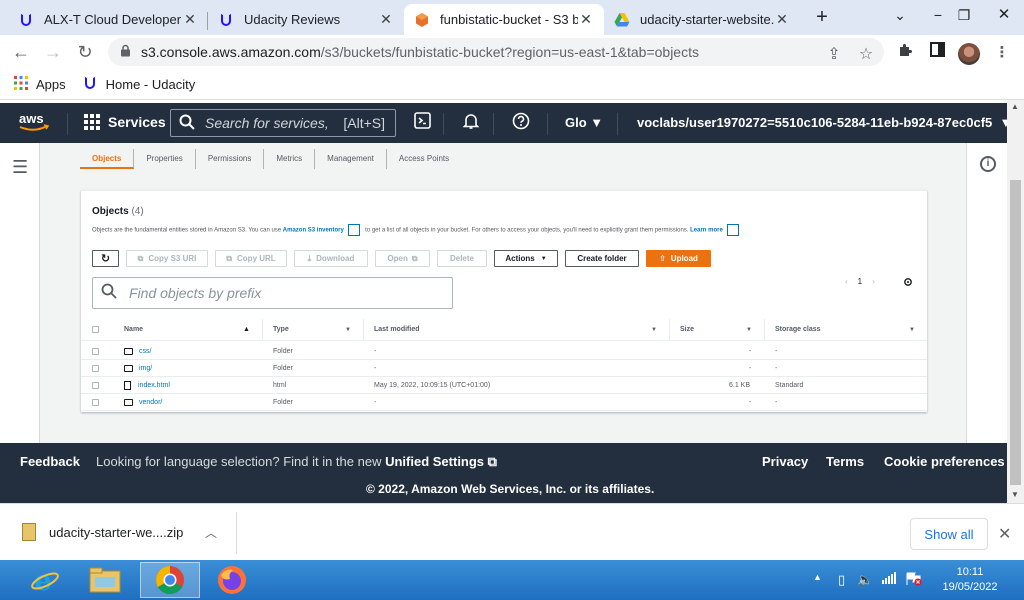 The width and height of the screenshot is (1024, 600). I want to click on browser-tab-active: funbistatic-bucket - S3 bu ✕, so click(504, 19).